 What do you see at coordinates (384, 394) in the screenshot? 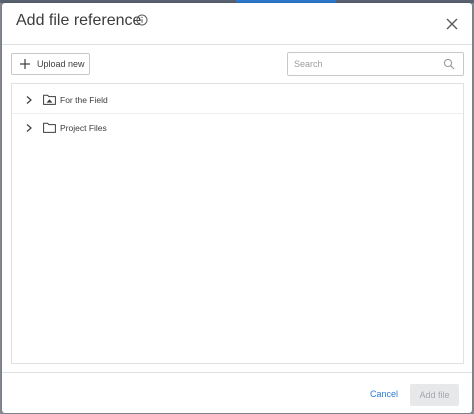
I see `cancel-button: Cancel` at bounding box center [384, 394].